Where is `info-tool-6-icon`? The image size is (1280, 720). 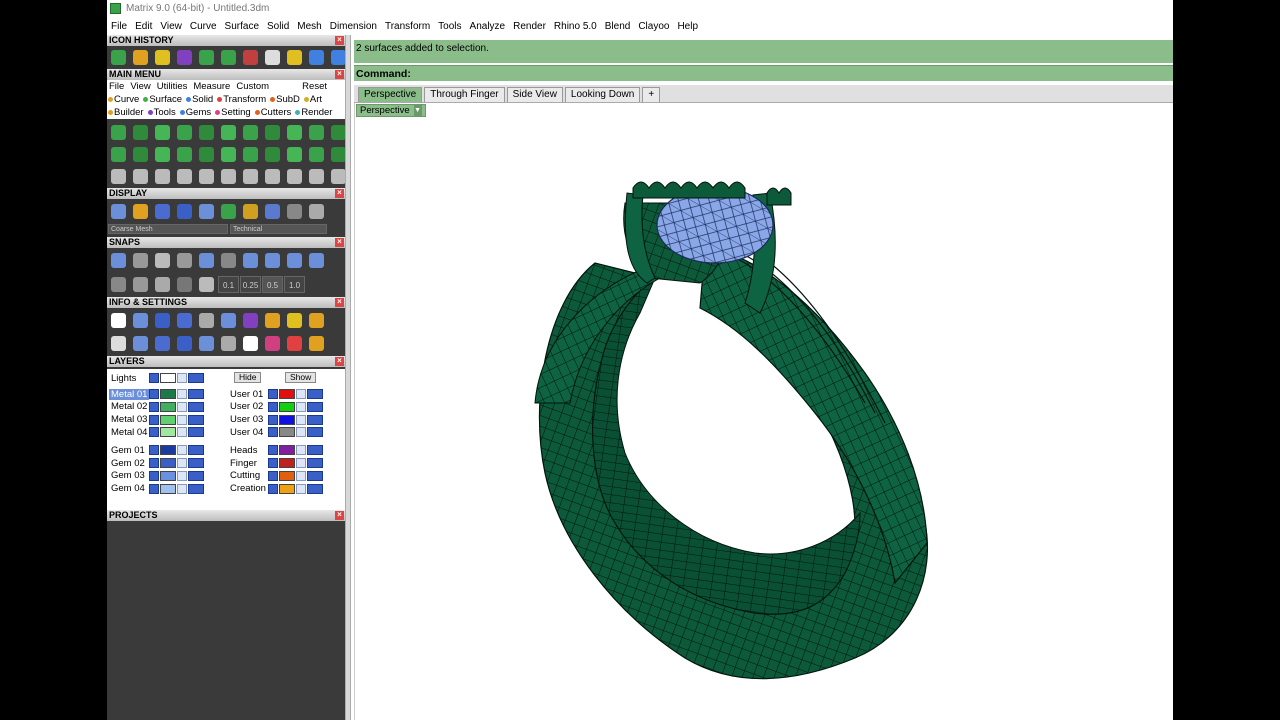
info-tool-6-icon is located at coordinates (228, 343).